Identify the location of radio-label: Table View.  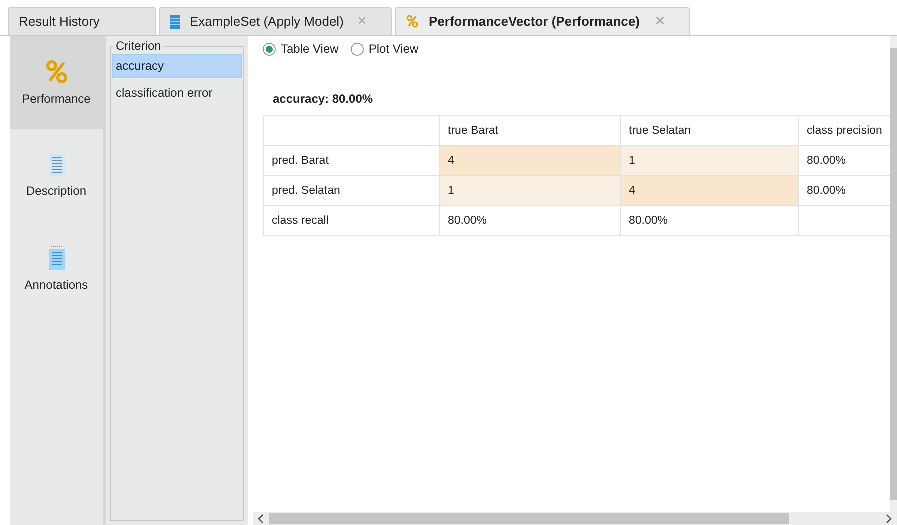
(310, 49).